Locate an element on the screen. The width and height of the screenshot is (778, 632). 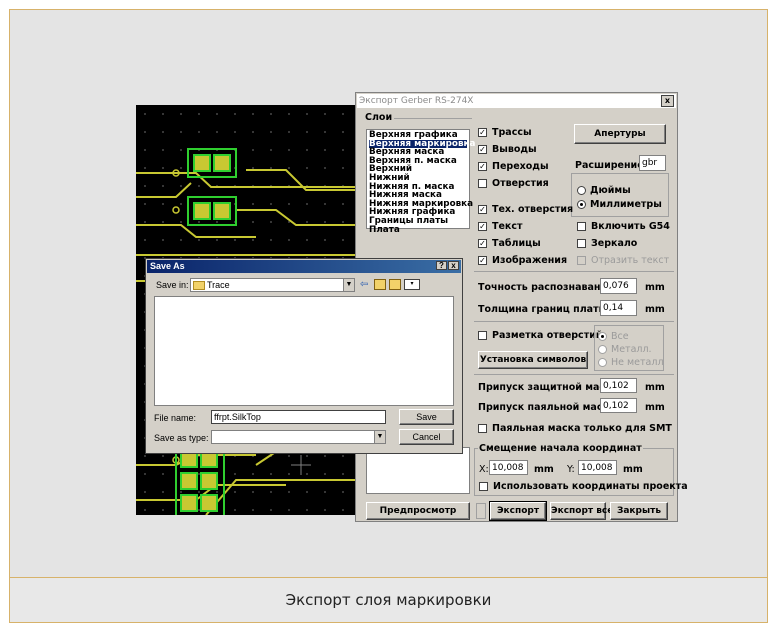
hole-option-label: Не металл is located at coordinates (637, 362).